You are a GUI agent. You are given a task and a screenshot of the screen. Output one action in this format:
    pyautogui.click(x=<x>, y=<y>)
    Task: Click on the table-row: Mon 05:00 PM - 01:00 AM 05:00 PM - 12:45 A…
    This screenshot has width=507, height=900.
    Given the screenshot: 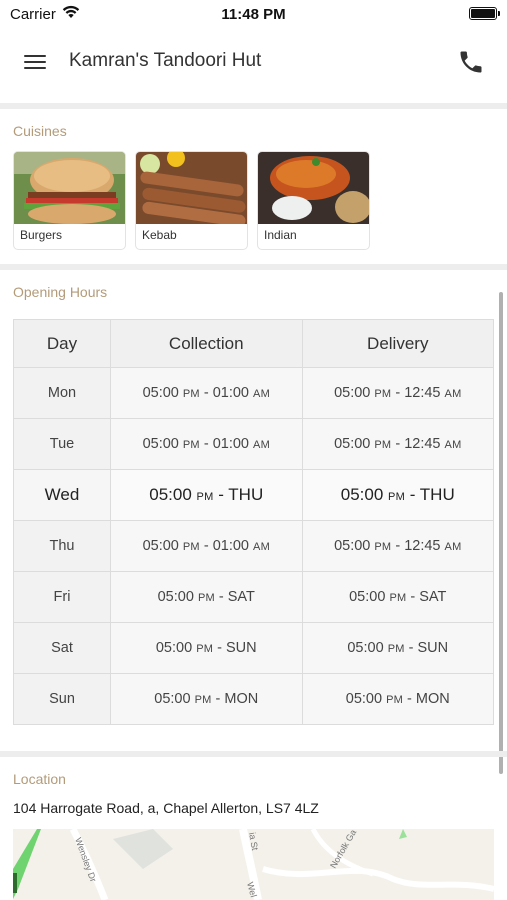 What is the action you would take?
    pyautogui.click(x=253, y=393)
    